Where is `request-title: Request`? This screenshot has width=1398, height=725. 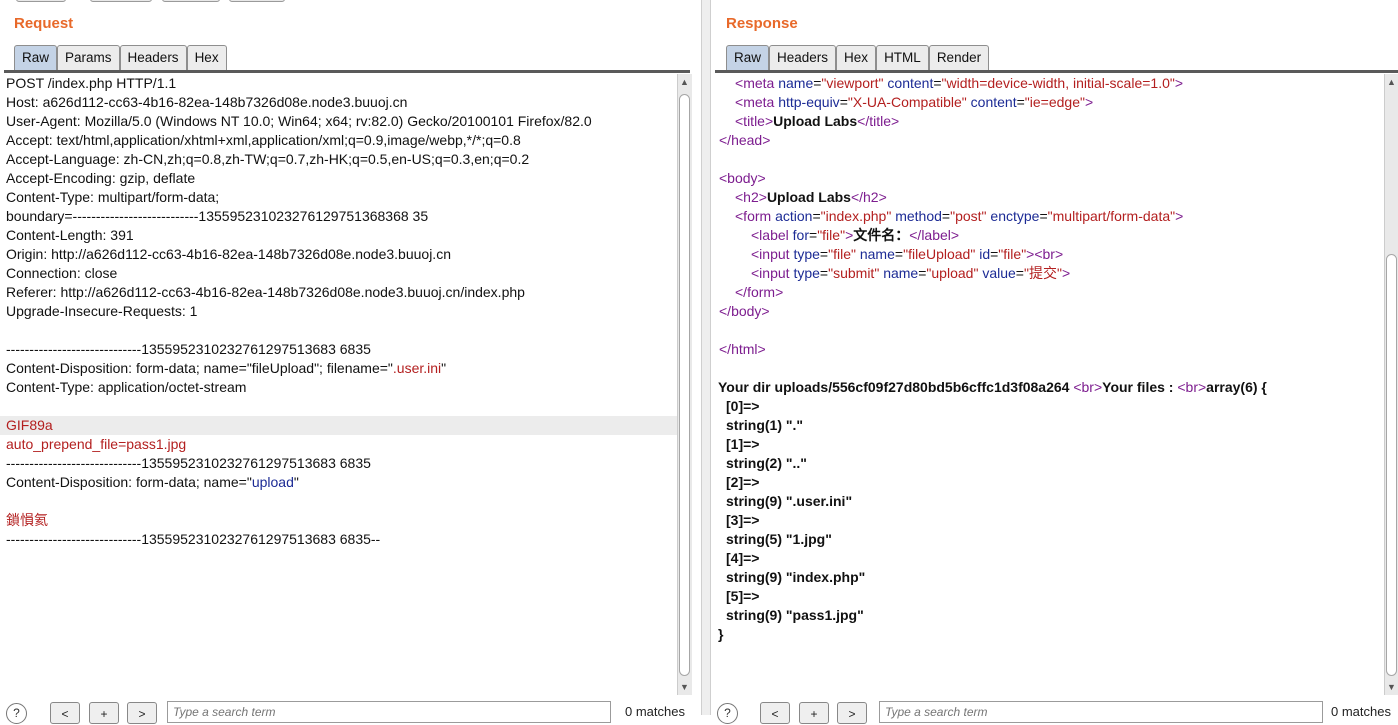 request-title: Request is located at coordinates (44, 23).